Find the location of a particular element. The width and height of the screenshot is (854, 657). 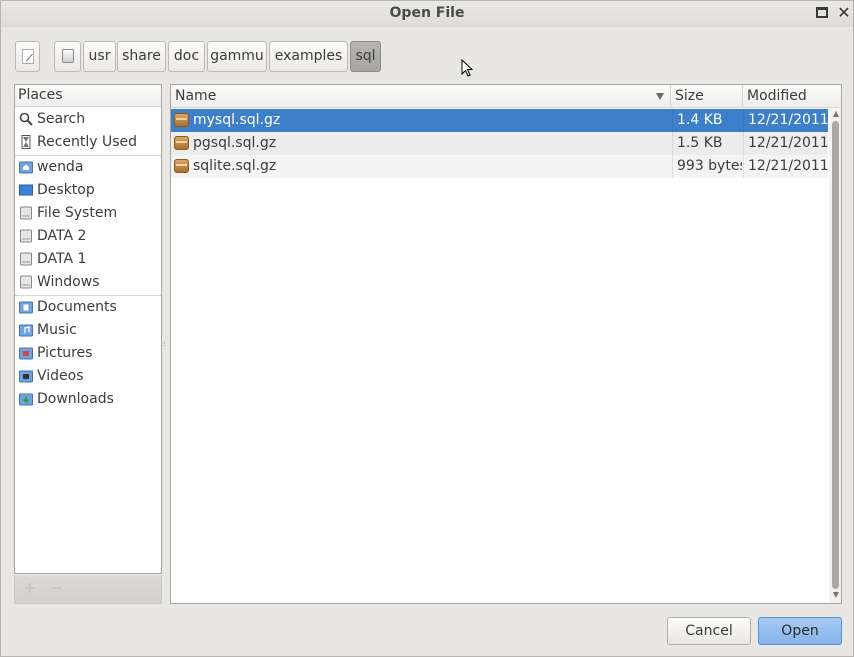

place-desktop: Desktop is located at coordinates (88, 190).